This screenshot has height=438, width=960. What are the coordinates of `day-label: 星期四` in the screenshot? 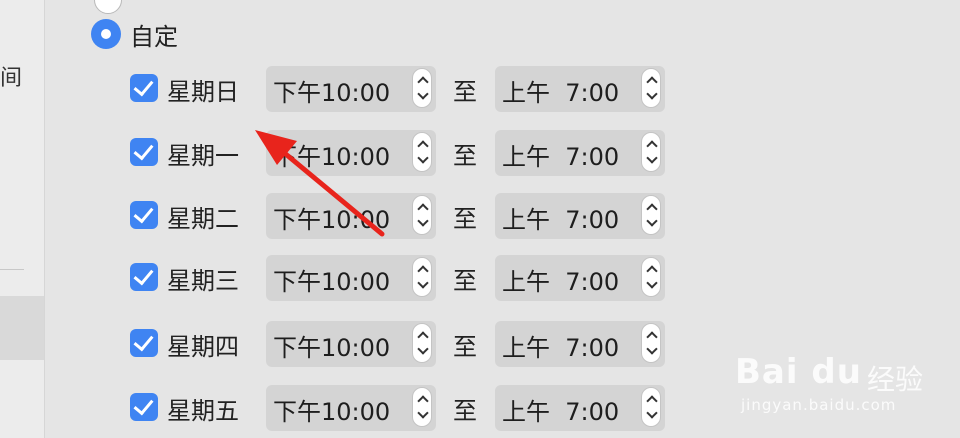 It's located at (203, 347).